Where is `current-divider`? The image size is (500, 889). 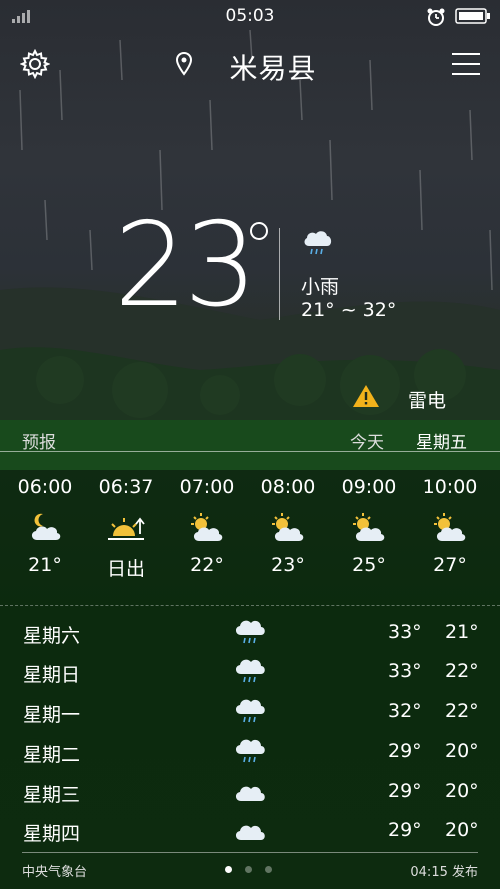
current-divider is located at coordinates (279, 274).